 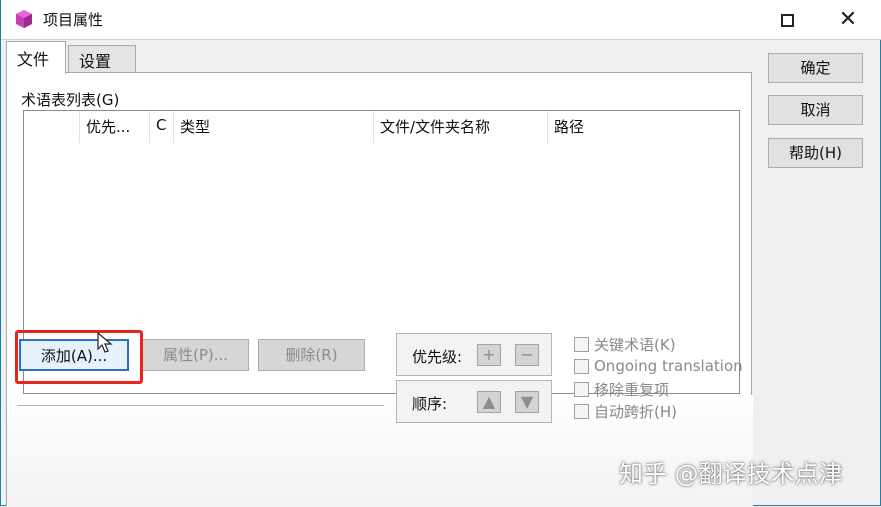 What do you see at coordinates (162, 127) in the screenshot?
I see `column-header-c: C` at bounding box center [162, 127].